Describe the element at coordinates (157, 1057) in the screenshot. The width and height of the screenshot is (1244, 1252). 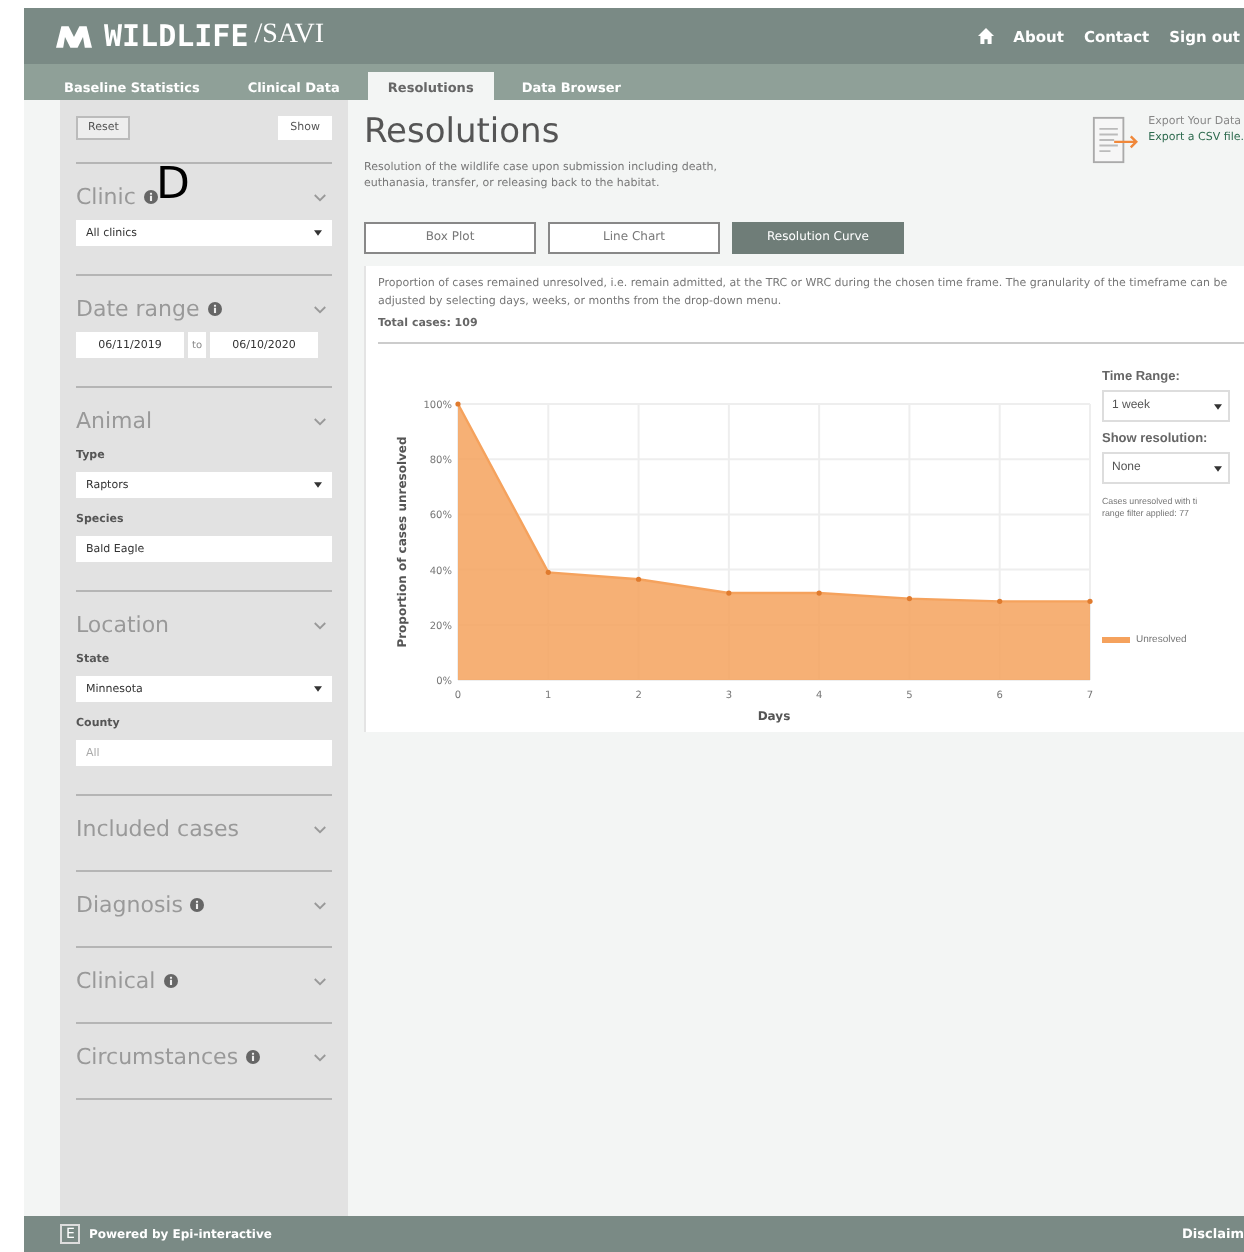
I see `section-title: Circumstances` at that location.